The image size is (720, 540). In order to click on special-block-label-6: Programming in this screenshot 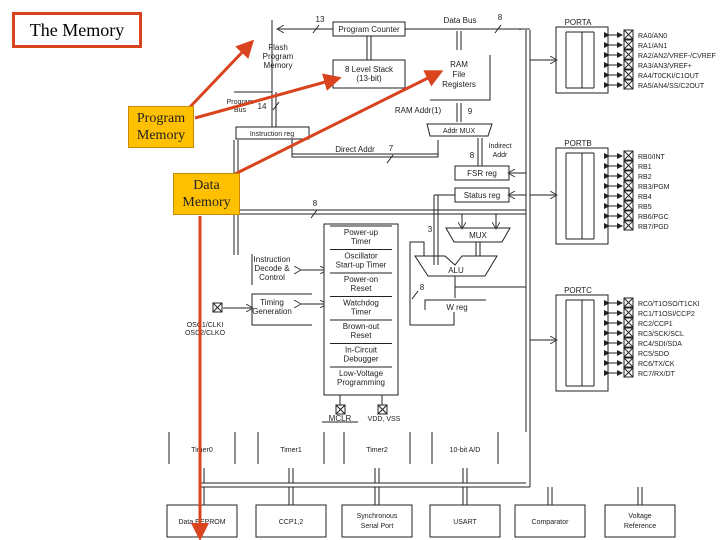, I will do `click(361, 382)`.